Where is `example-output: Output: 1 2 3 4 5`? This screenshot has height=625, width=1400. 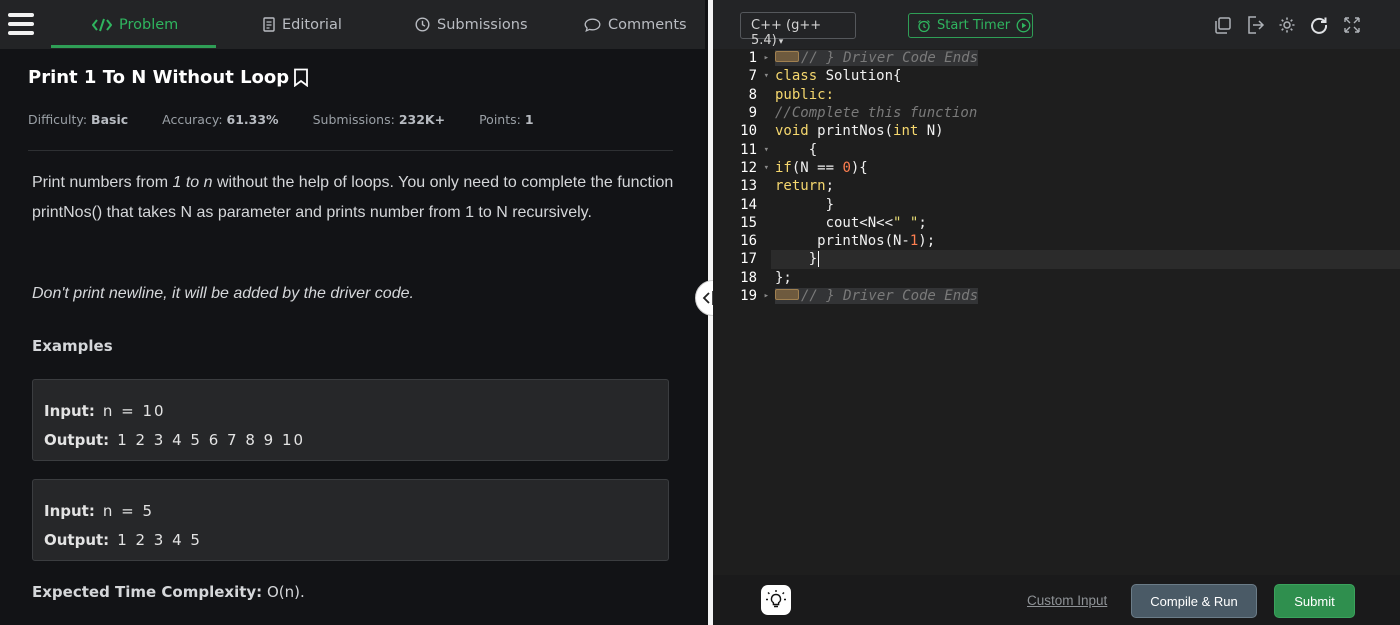
example-output: Output: 1 2 3 4 5 is located at coordinates (356, 539).